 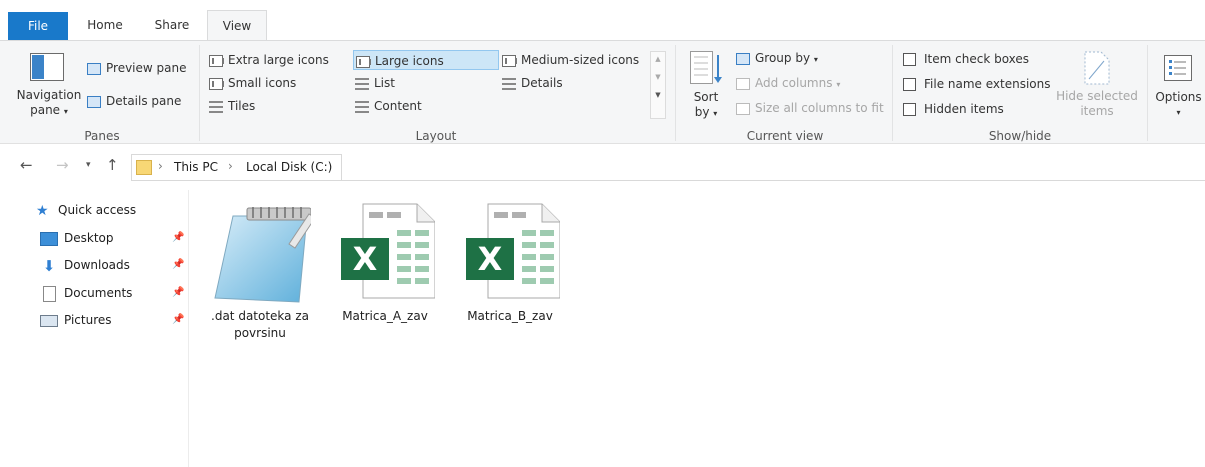 I want to click on group-by-button: Group by ▾, so click(x=777, y=58).